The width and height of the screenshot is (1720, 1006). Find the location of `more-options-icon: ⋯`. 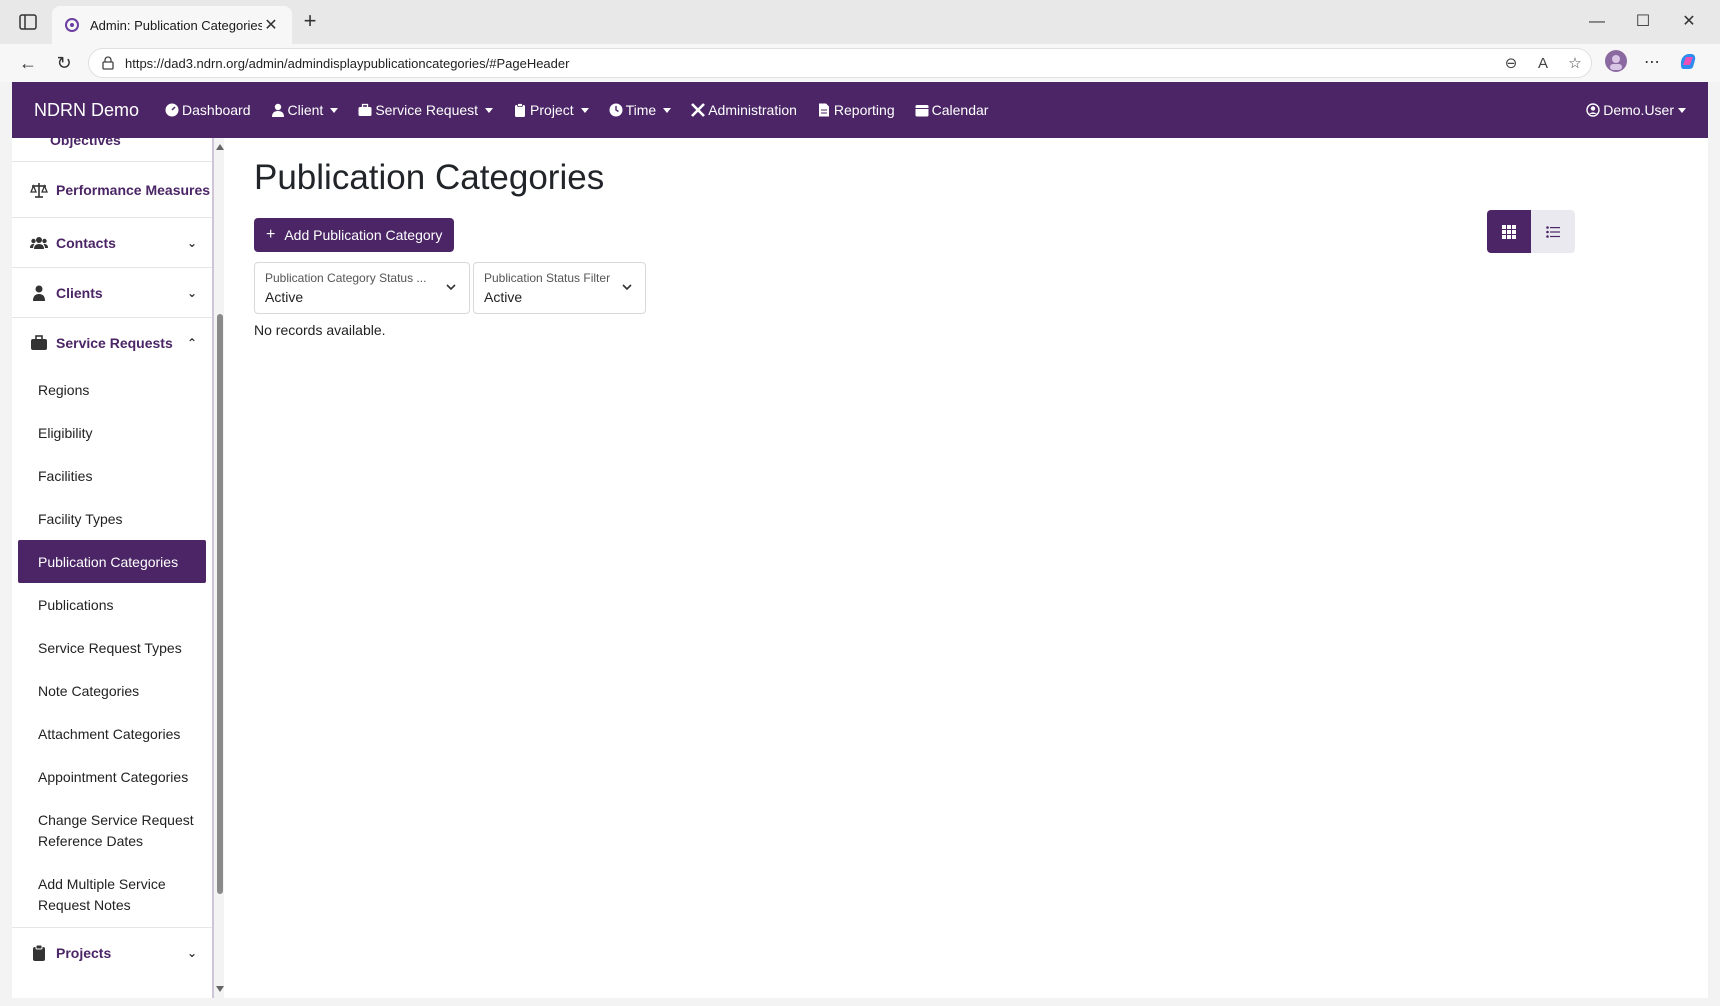

more-options-icon: ⋯ is located at coordinates (1652, 64).